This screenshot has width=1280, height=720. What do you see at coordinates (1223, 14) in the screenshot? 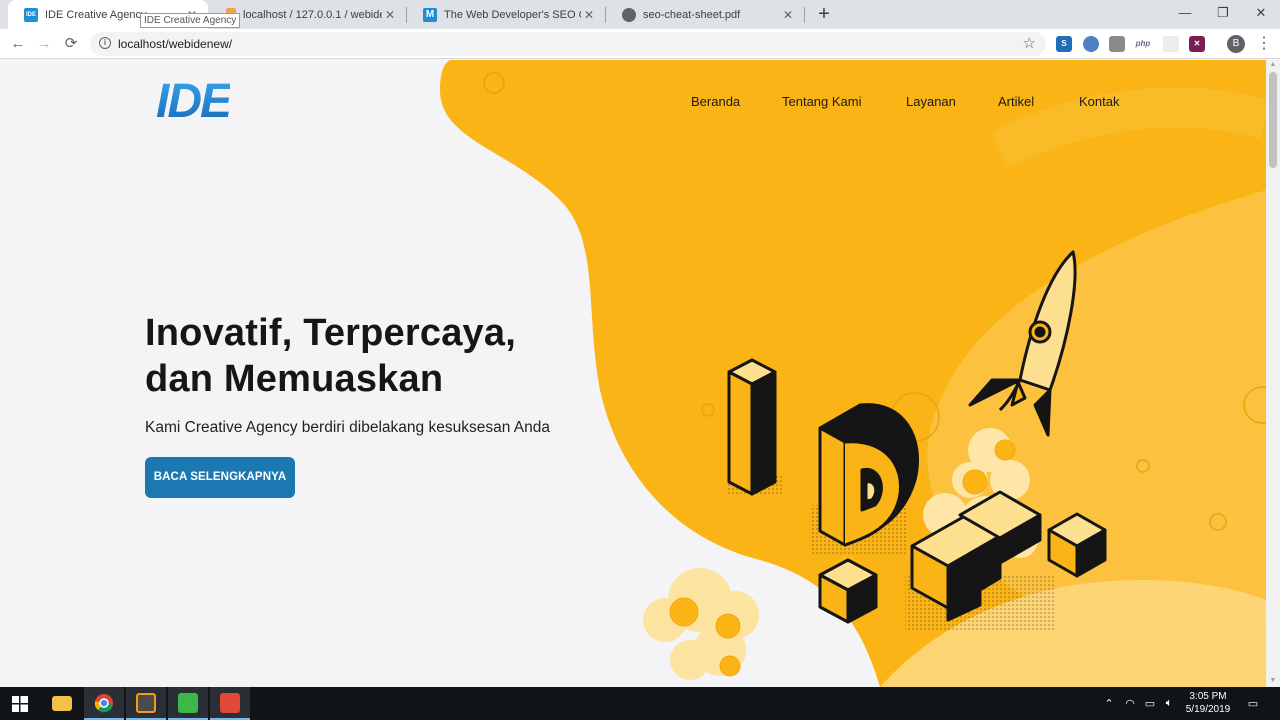
I see `maximize-button: ❐` at bounding box center [1223, 14].